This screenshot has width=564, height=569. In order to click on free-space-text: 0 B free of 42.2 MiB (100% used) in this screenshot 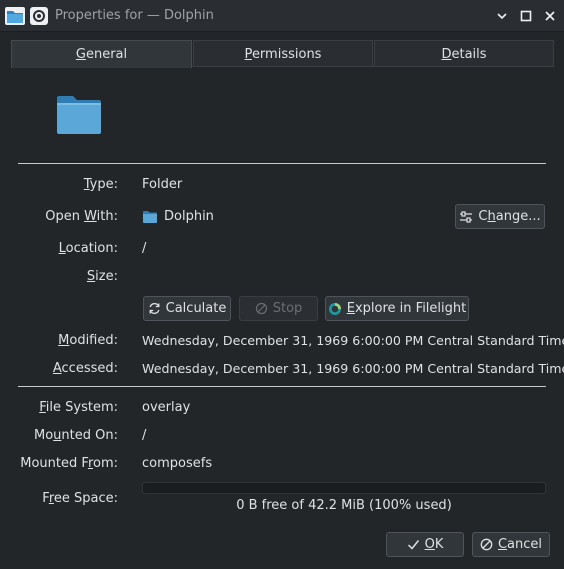, I will do `click(344, 505)`.